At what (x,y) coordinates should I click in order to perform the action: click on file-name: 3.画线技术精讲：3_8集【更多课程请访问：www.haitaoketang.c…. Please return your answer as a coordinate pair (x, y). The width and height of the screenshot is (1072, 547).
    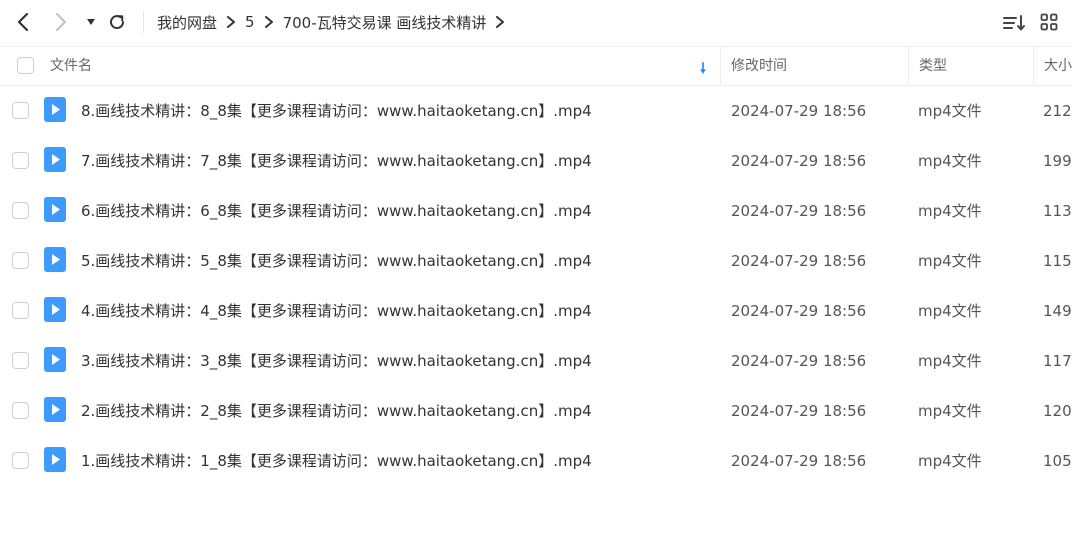
    Looking at the image, I should click on (336, 361).